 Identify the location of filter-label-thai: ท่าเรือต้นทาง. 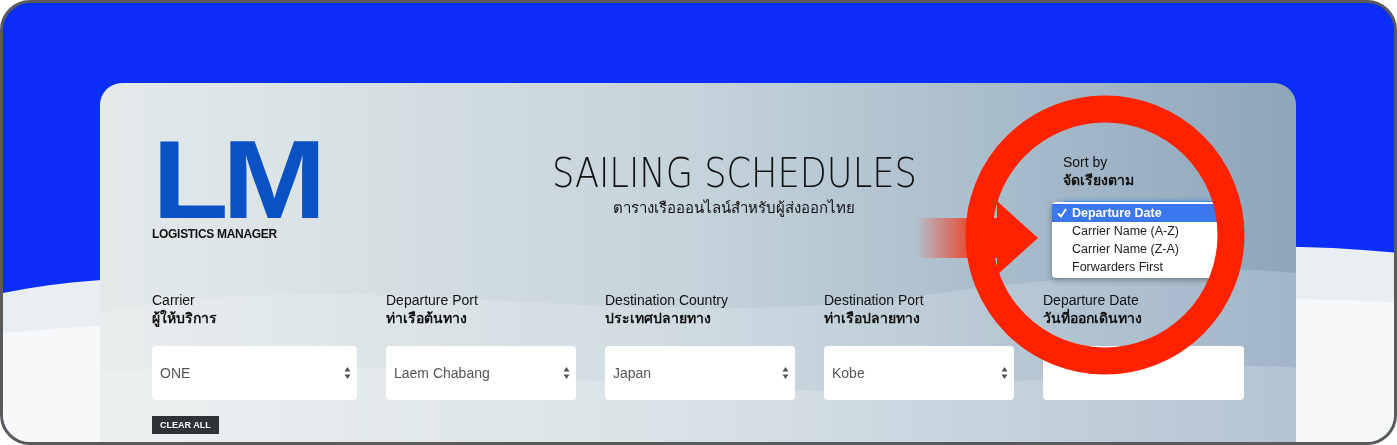
(427, 318).